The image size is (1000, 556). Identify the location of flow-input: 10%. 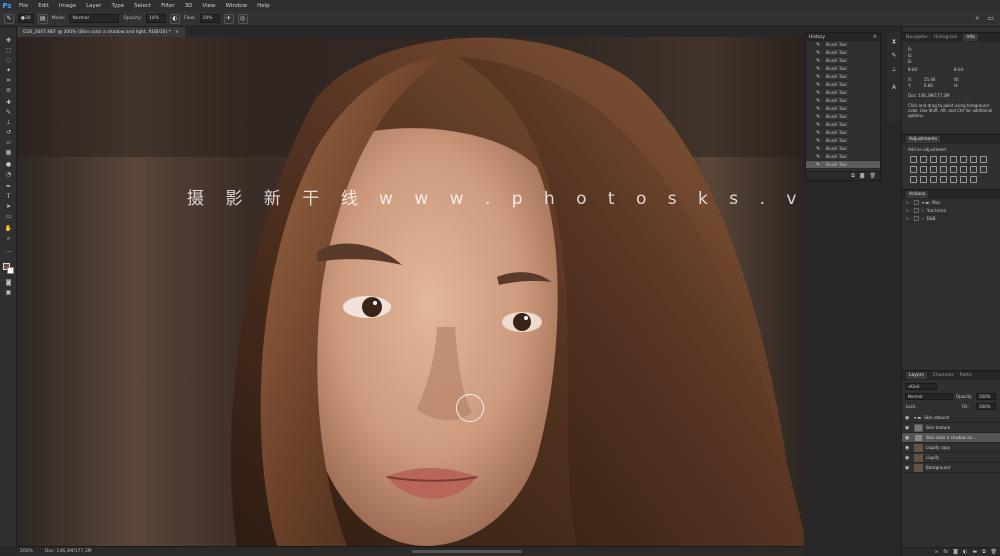
(209, 18).